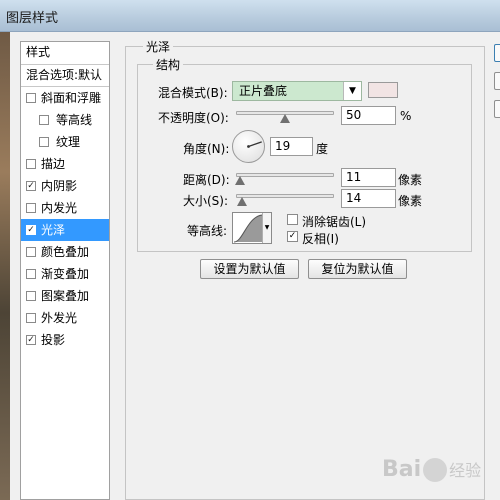 Image resolution: width=500 pixels, height=500 pixels. Describe the element at coordinates (368, 198) in the screenshot. I see `size-input: 14` at that location.